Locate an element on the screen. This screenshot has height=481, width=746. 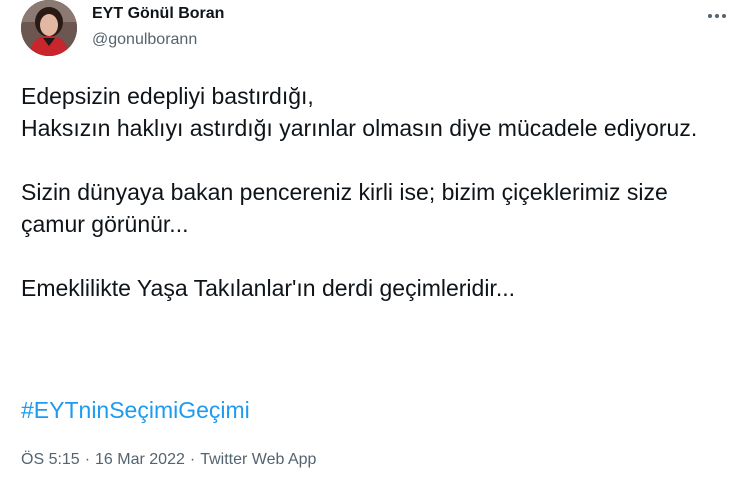
more-options-button is located at coordinates (717, 16).